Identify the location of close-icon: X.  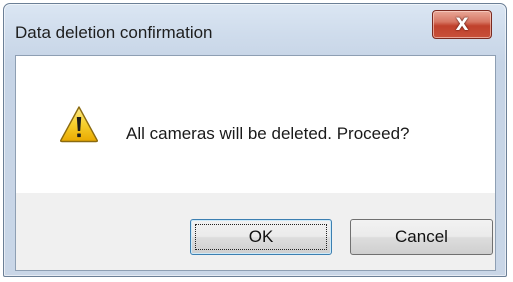
(462, 24).